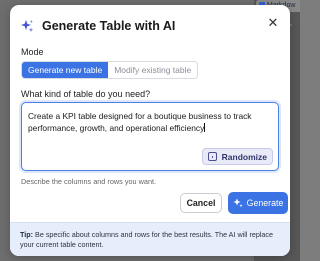 This screenshot has height=261, width=320. I want to click on randomize-label: Randomize, so click(244, 156).